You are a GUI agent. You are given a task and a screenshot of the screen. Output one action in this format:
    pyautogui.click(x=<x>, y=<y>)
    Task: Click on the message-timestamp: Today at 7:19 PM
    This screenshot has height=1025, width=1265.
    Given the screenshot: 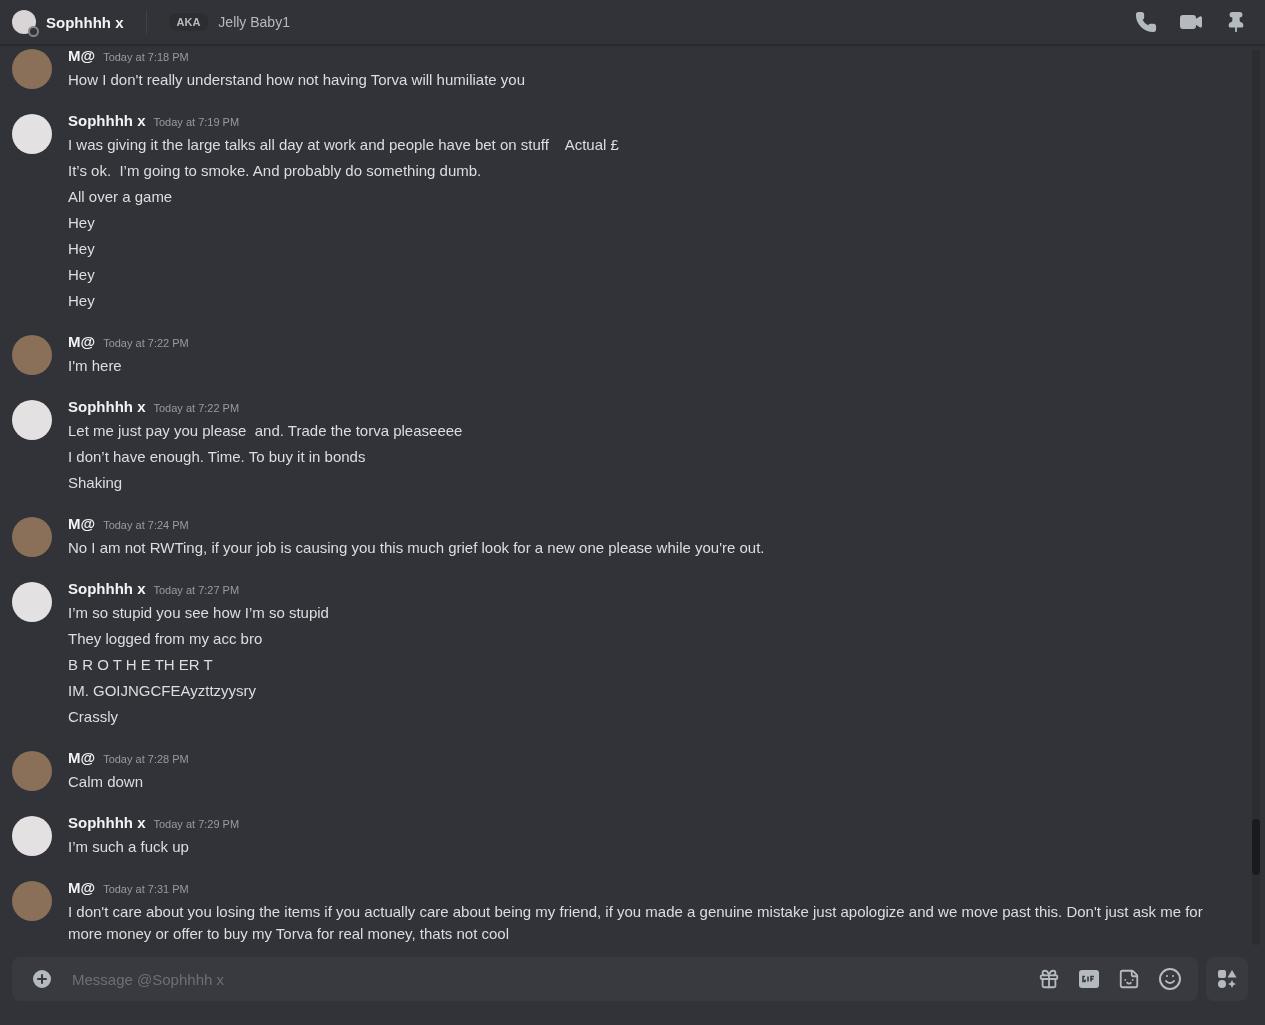 What is the action you would take?
    pyautogui.click(x=196, y=122)
    